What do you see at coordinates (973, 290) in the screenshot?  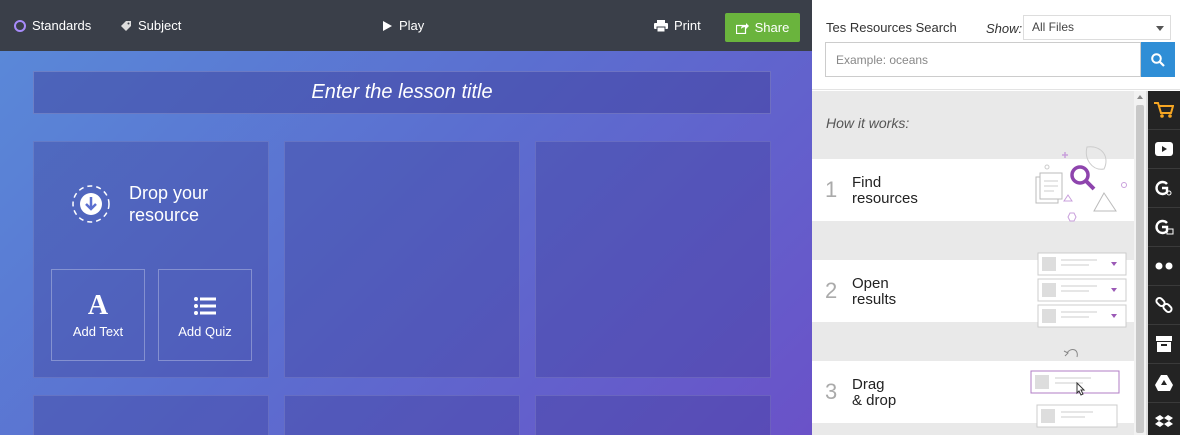 I see `step-open: 2 Open results` at bounding box center [973, 290].